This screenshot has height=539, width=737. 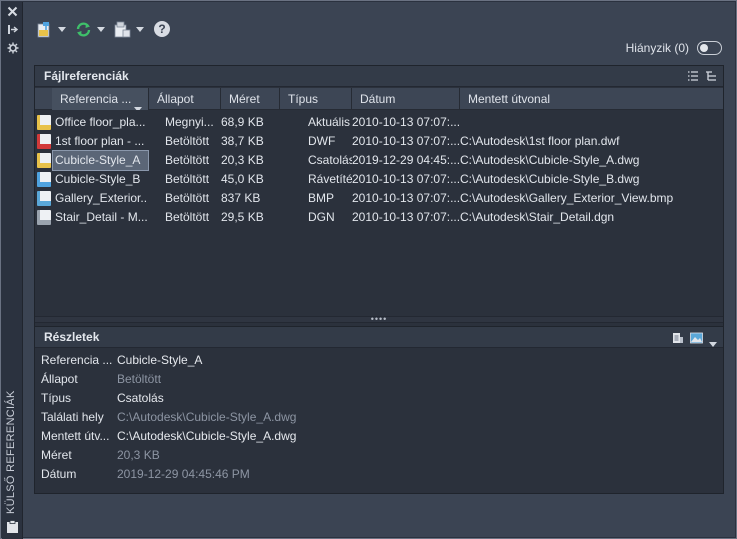 What do you see at coordinates (12, 12) in the screenshot?
I see `close-icon` at bounding box center [12, 12].